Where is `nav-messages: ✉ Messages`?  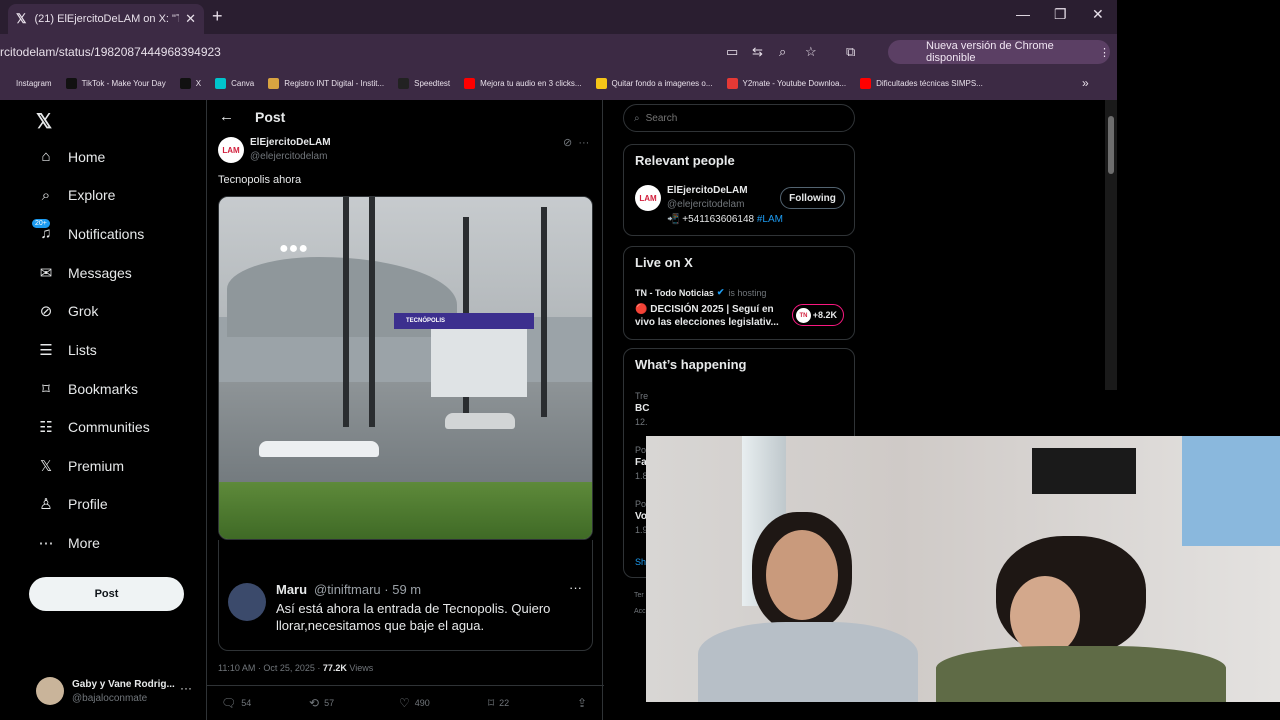
nav-messages: ✉ Messages is located at coordinates (84, 273).